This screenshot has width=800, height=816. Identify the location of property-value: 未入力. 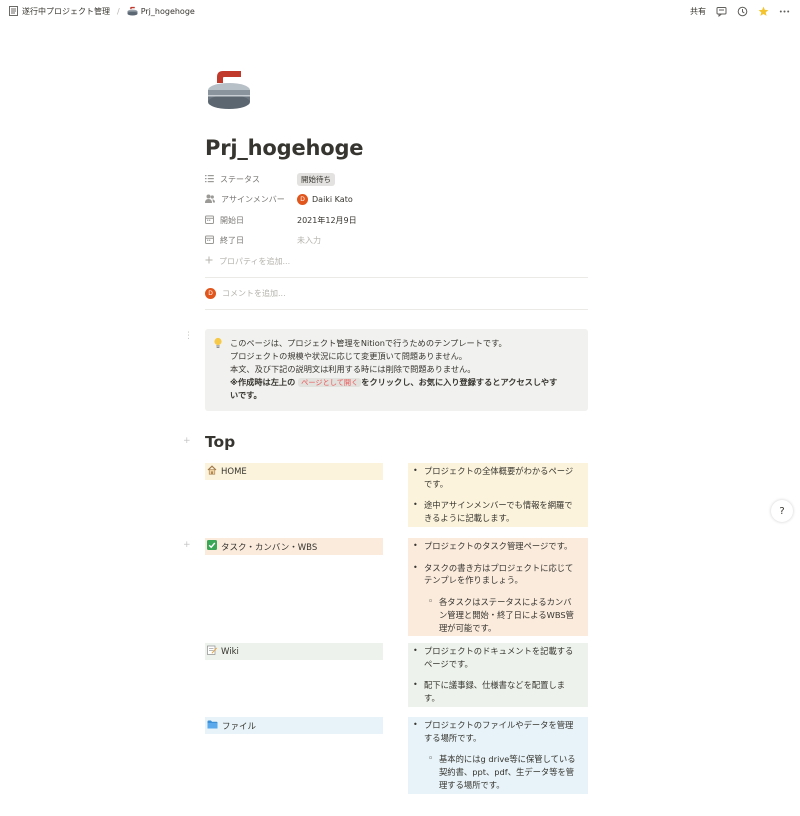
(309, 240).